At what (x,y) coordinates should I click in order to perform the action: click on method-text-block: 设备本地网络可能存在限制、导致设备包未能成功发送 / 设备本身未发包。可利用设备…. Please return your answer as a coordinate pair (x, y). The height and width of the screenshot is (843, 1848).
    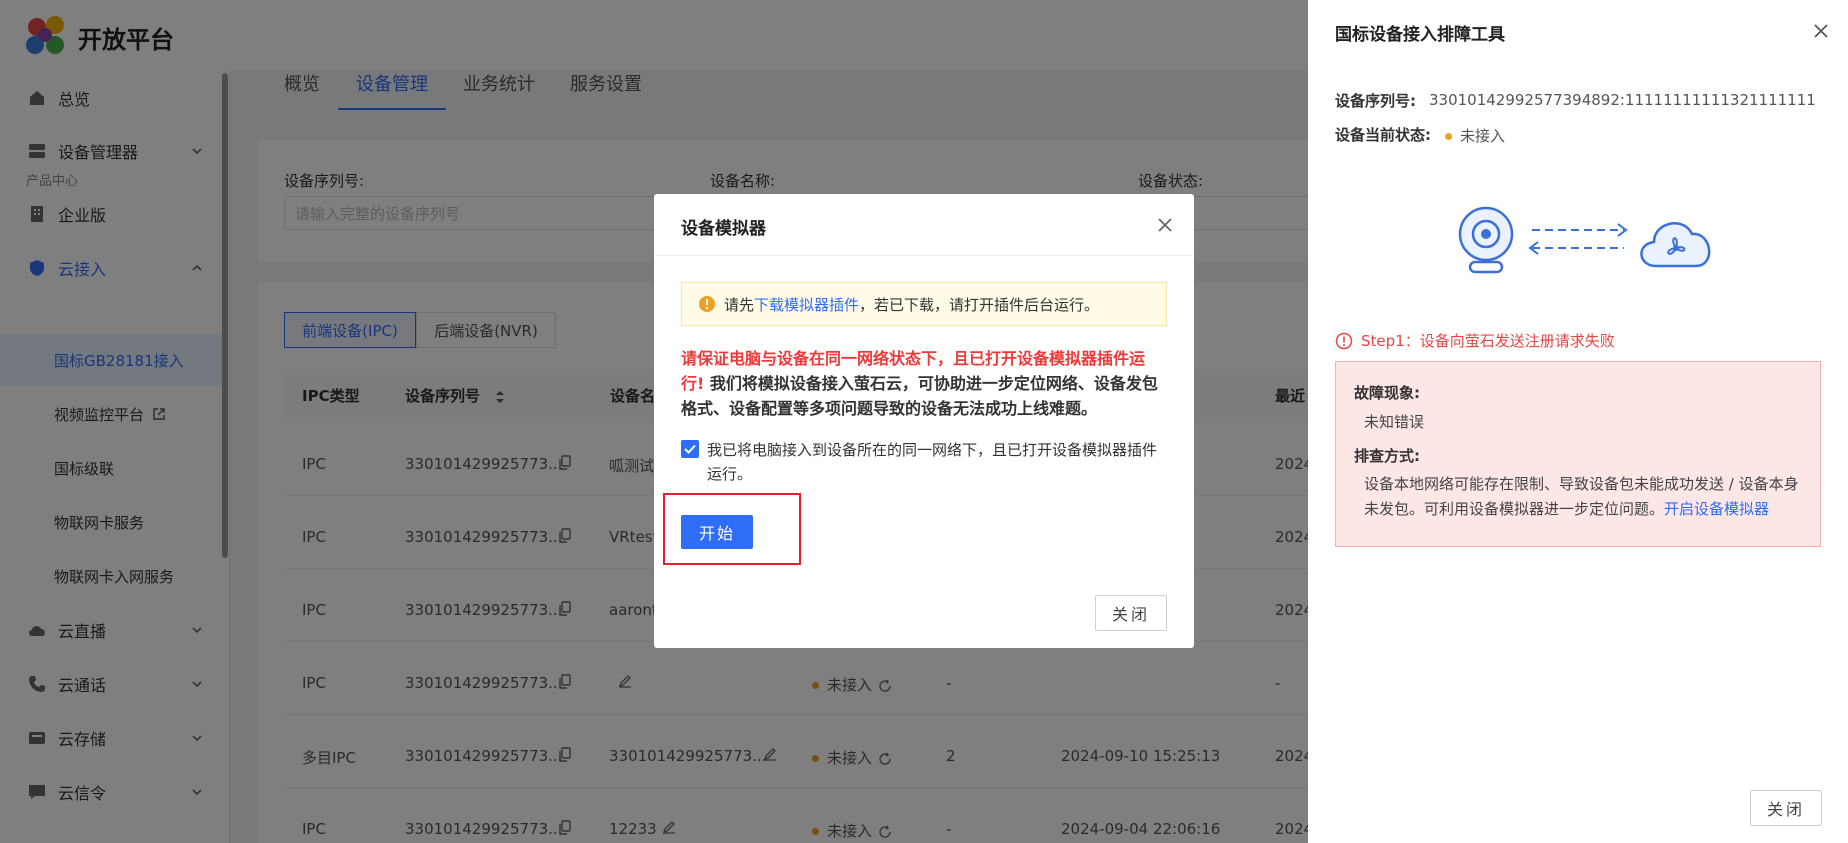
    Looking at the image, I should click on (1584, 497).